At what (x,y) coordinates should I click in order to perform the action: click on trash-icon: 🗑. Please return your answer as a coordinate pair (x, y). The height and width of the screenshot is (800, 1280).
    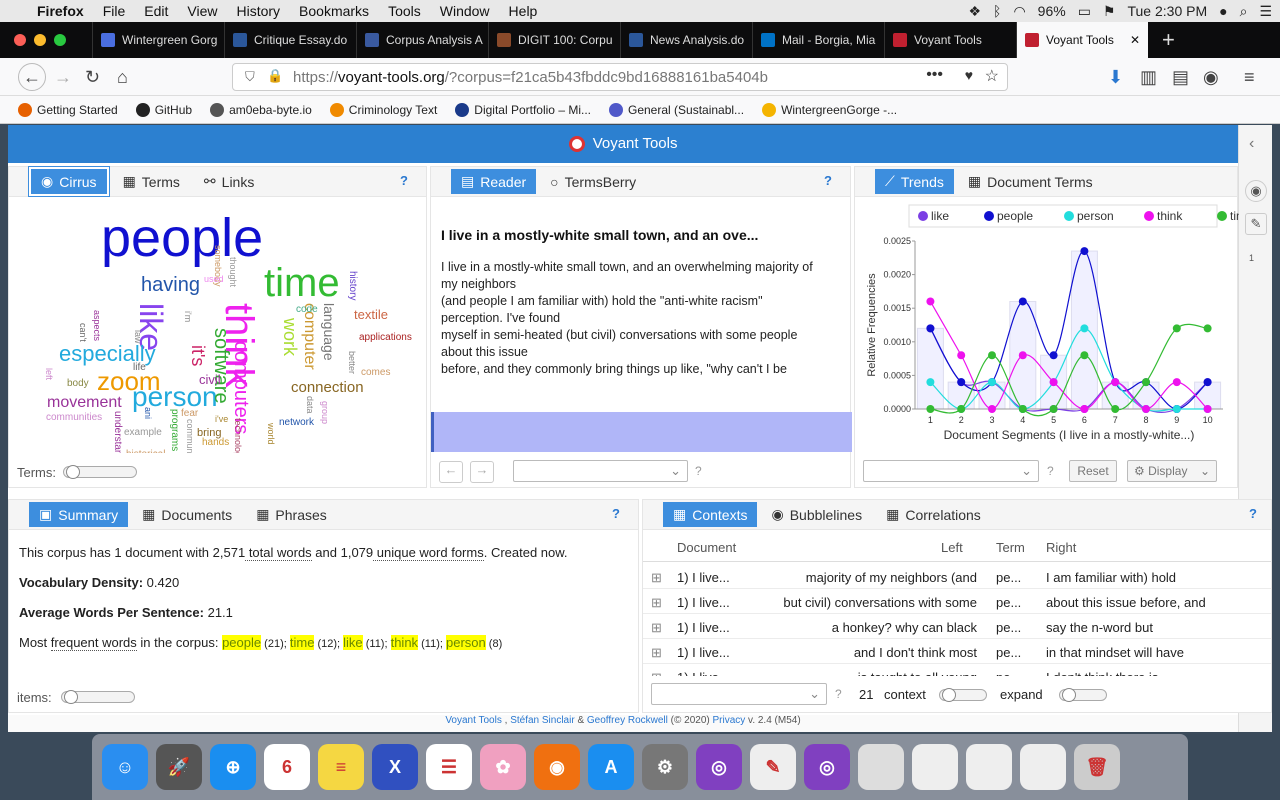
    Looking at the image, I should click on (1097, 767).